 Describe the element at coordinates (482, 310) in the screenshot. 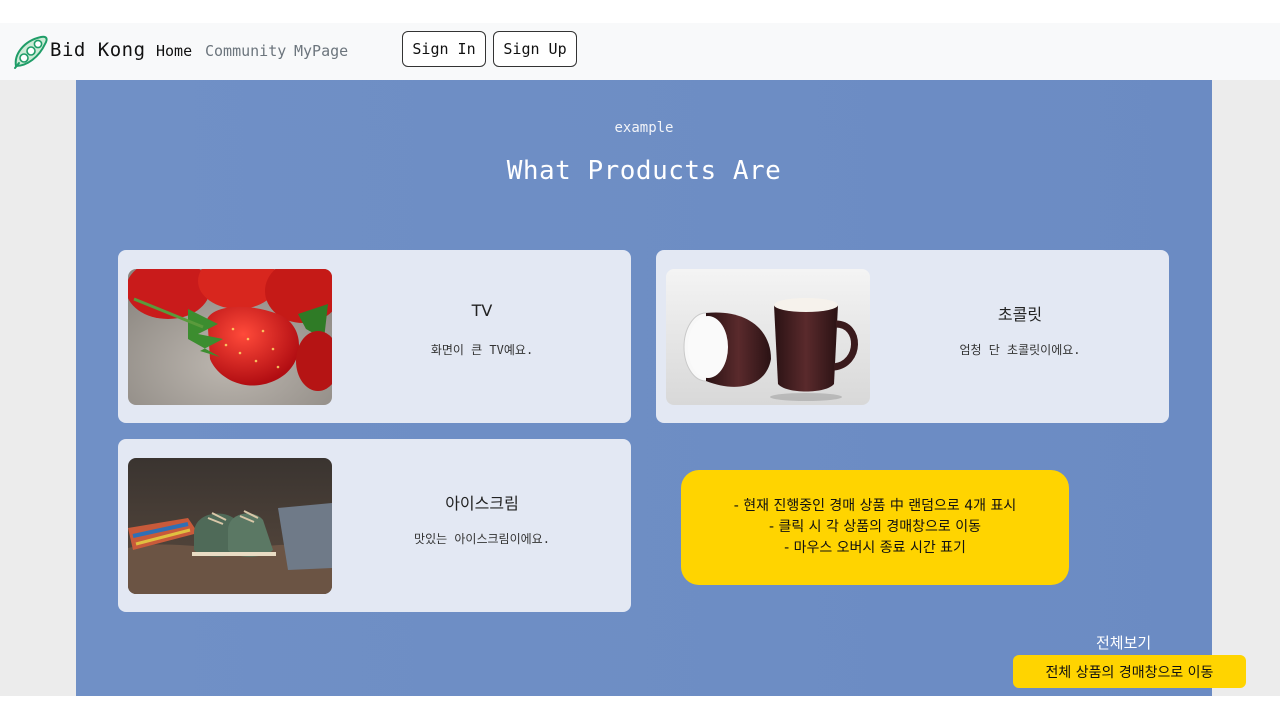

I see `product-title: TV` at that location.